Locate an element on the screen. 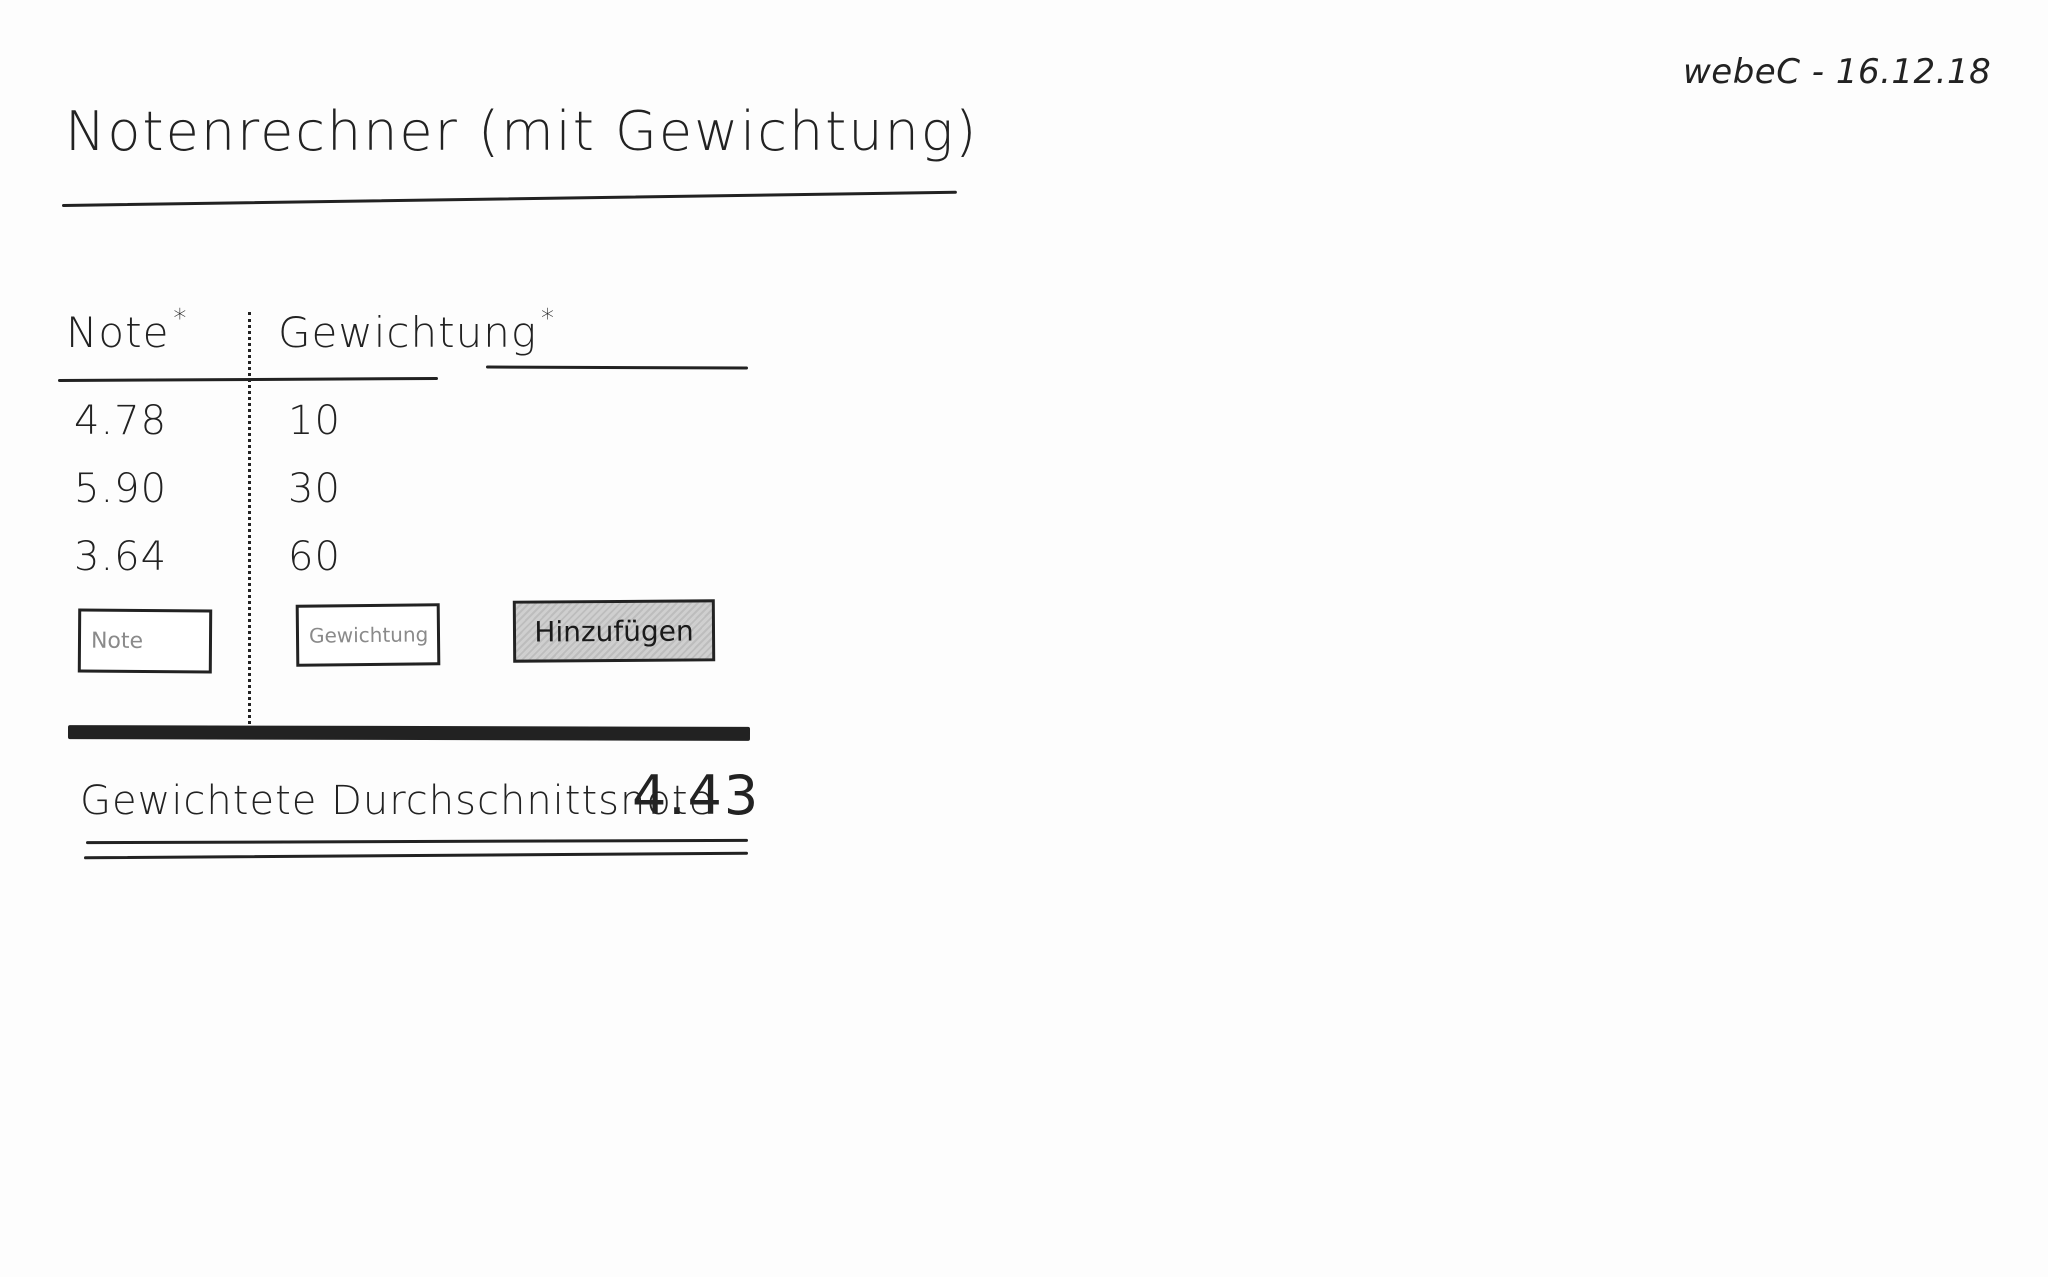  title-underline is located at coordinates (509, 198).